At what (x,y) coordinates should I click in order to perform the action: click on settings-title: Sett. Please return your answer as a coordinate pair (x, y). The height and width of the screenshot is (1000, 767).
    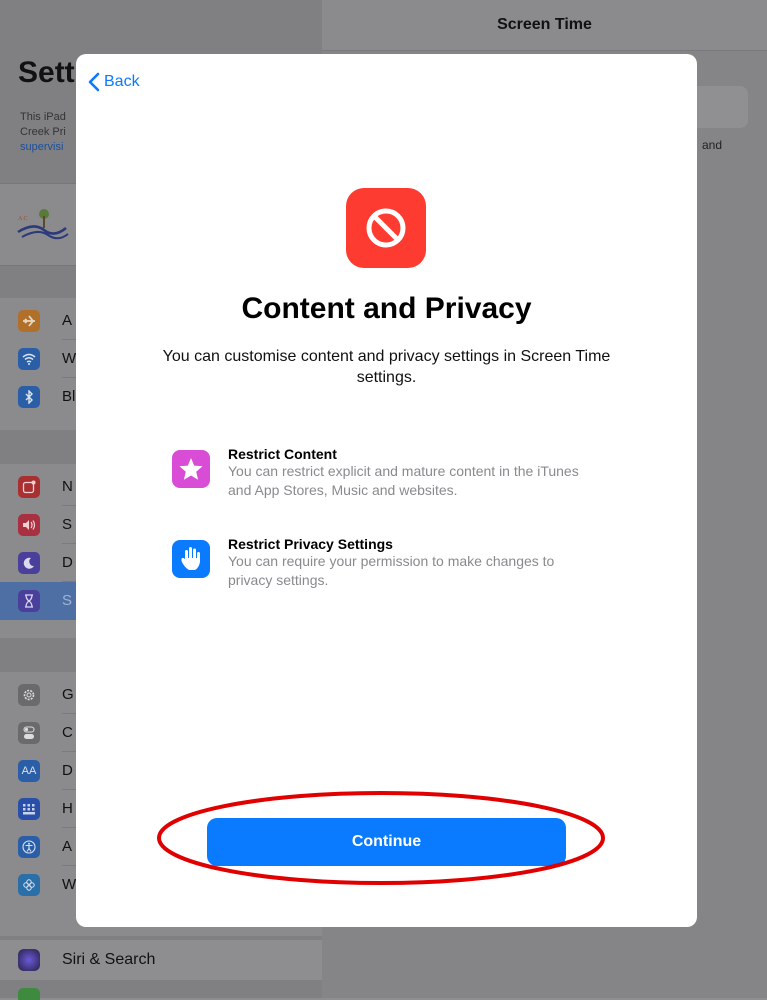
    Looking at the image, I should click on (46, 72).